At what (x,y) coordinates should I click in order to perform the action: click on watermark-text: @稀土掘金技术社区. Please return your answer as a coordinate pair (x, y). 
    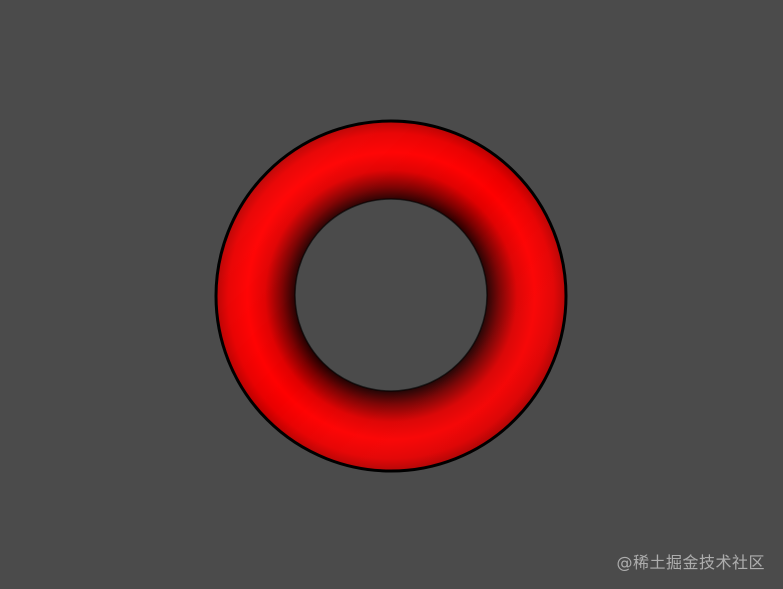
    Looking at the image, I should click on (690, 562).